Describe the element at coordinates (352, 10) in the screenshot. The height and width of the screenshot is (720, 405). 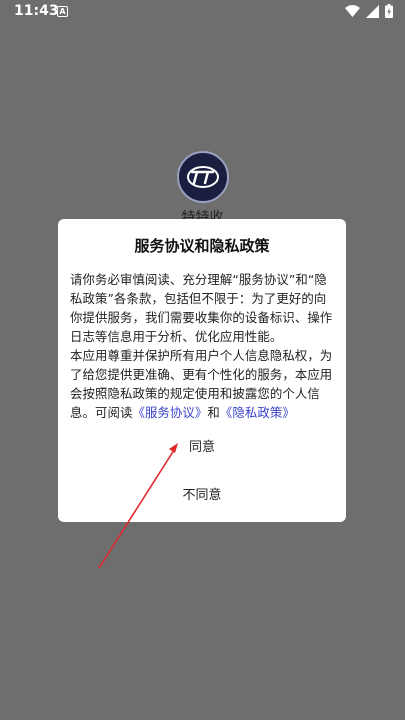
I see `wifi-icon` at that location.